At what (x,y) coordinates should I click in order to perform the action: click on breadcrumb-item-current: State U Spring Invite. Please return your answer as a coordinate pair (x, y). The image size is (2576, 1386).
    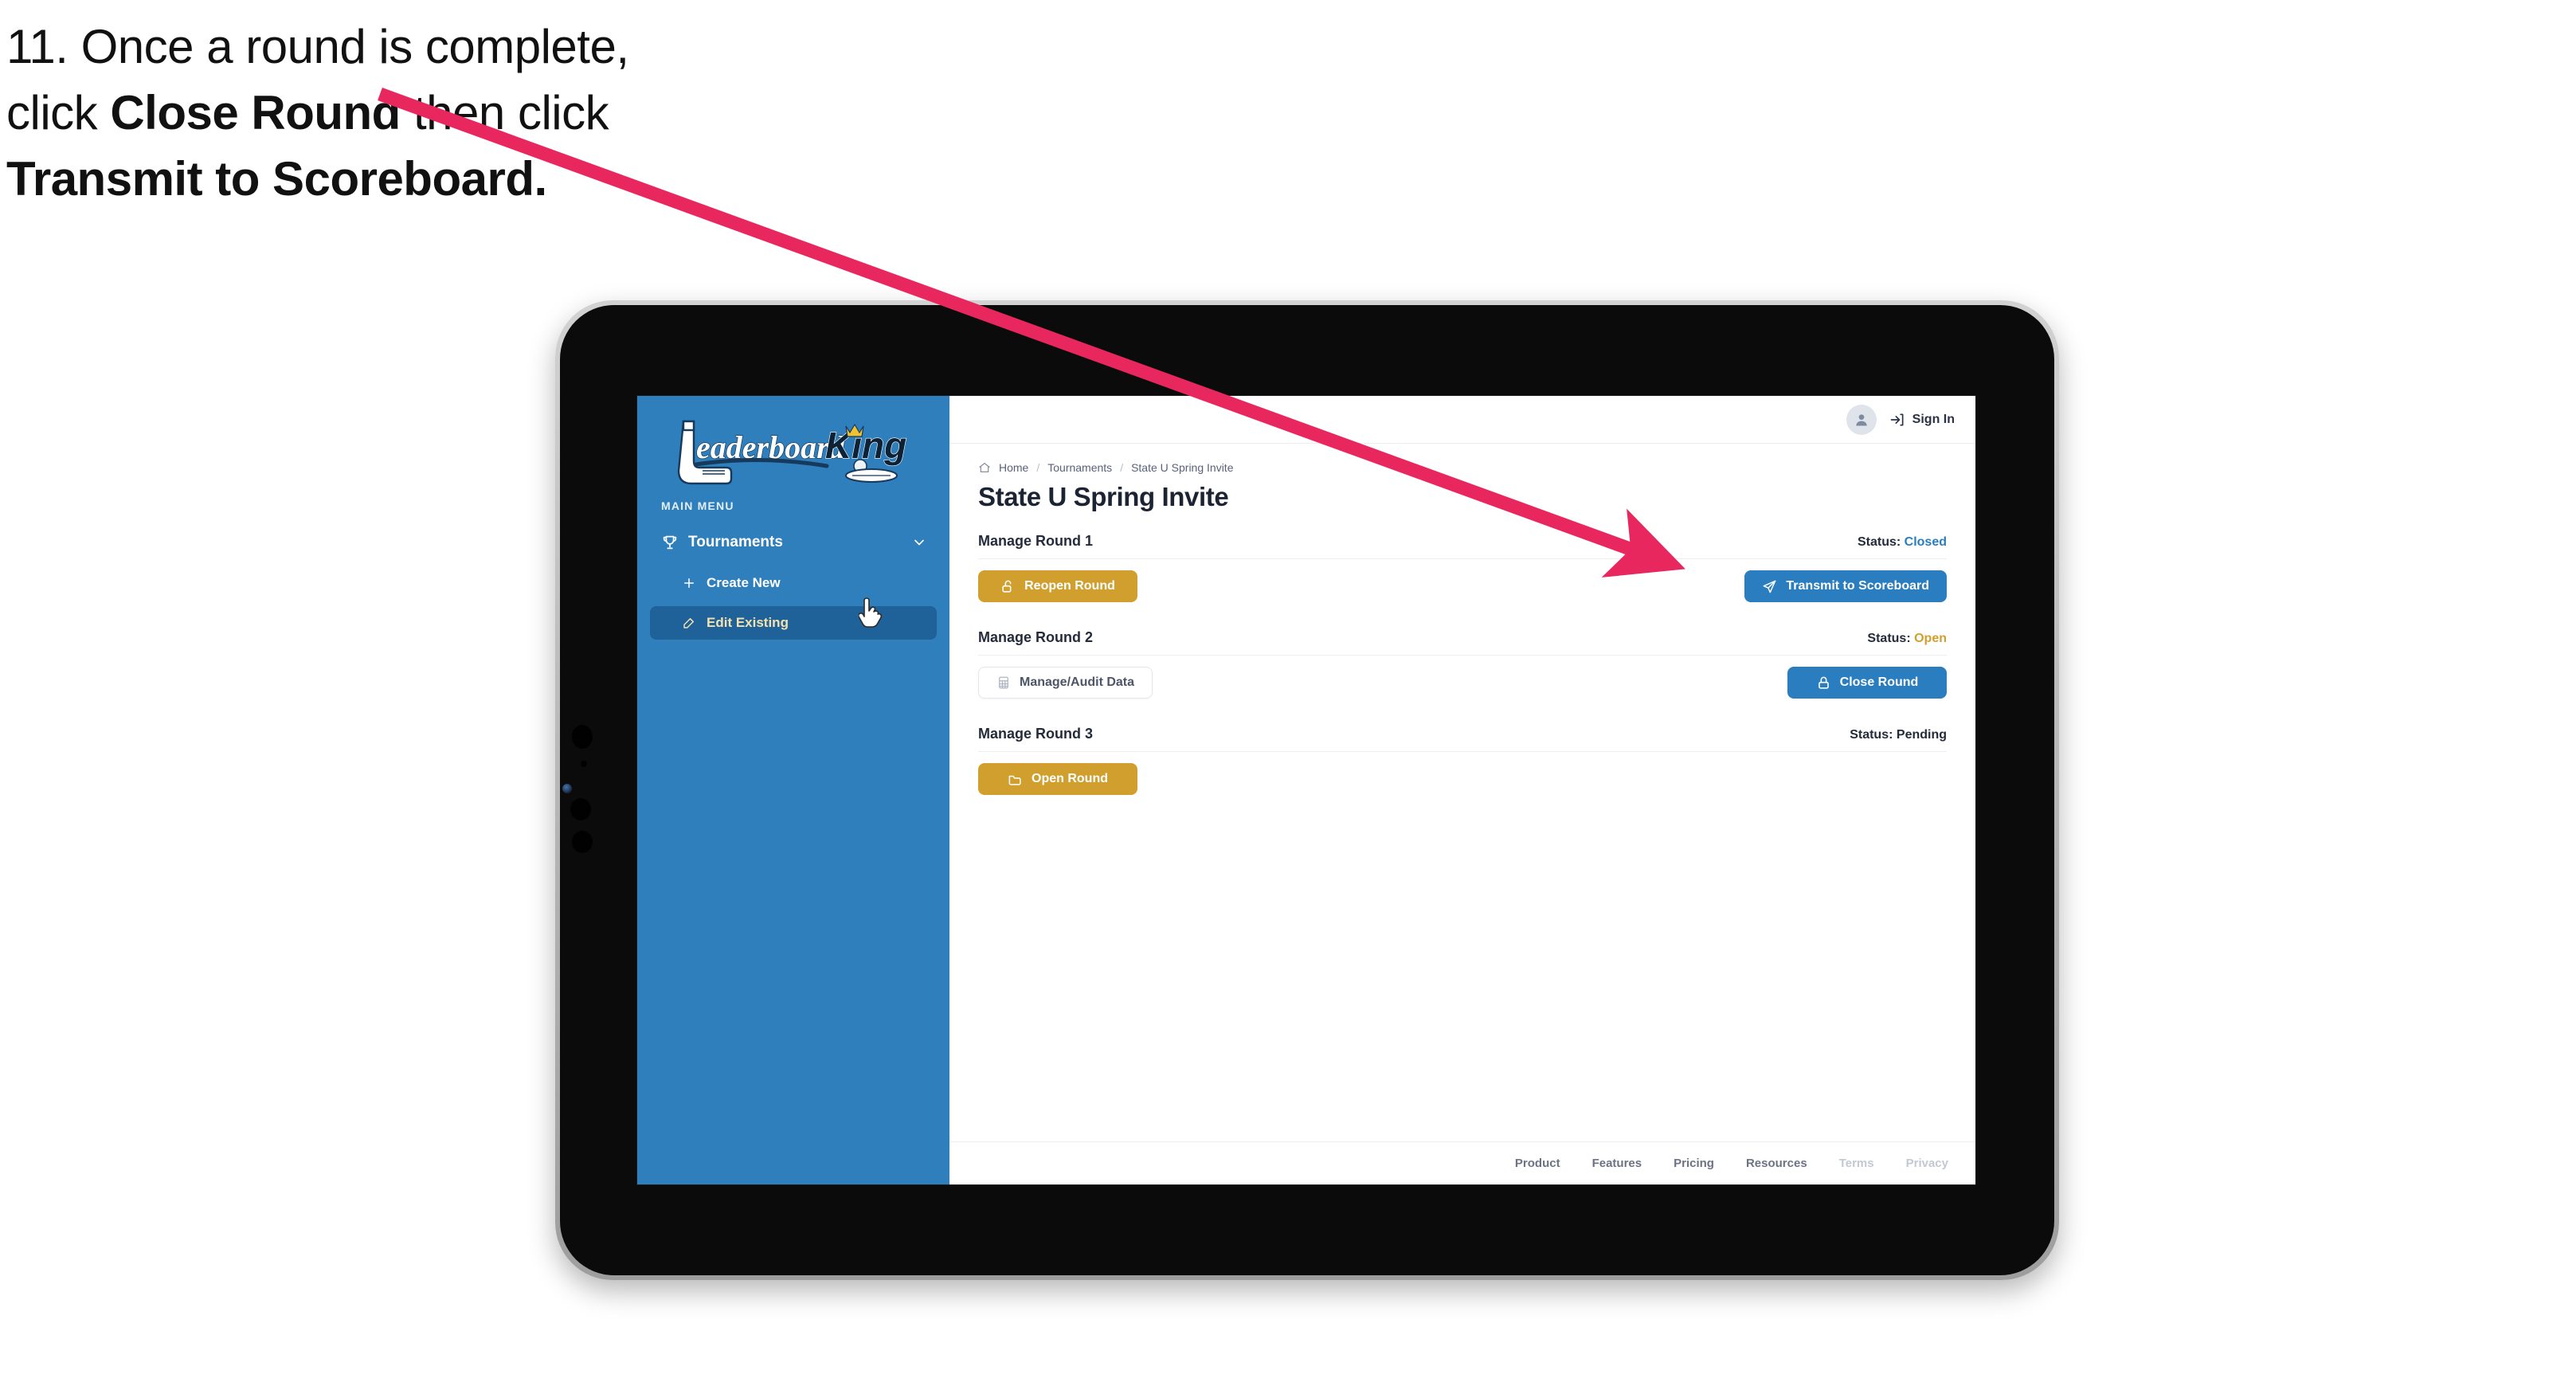
    Looking at the image, I should click on (1182, 467).